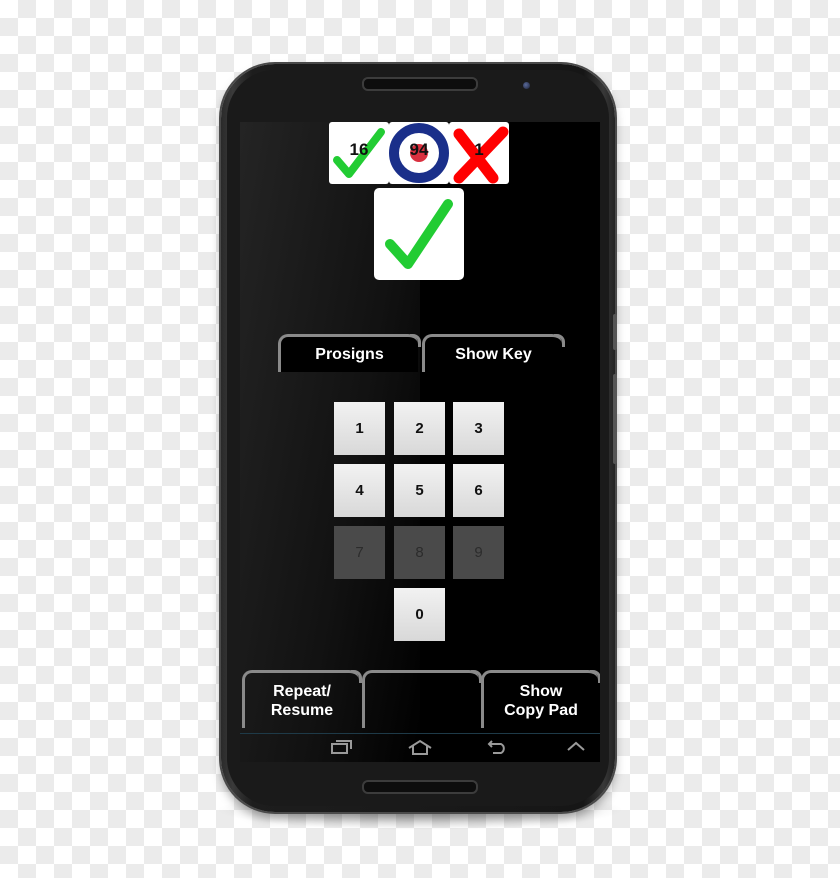 The height and width of the screenshot is (878, 840). Describe the element at coordinates (342, 747) in the screenshot. I see `recent-apps-icon` at that location.